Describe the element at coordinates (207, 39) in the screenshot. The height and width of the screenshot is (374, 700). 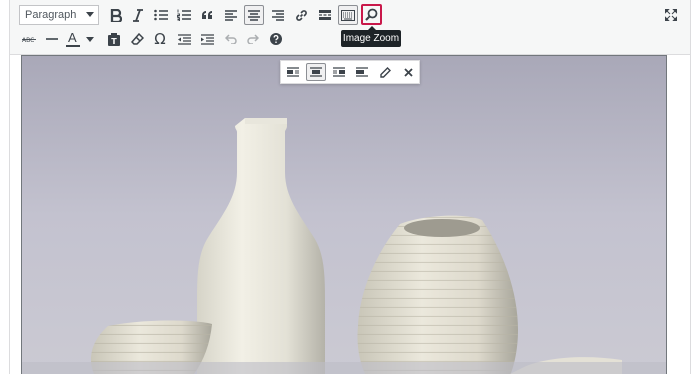
I see `increase-indent-icon` at that location.